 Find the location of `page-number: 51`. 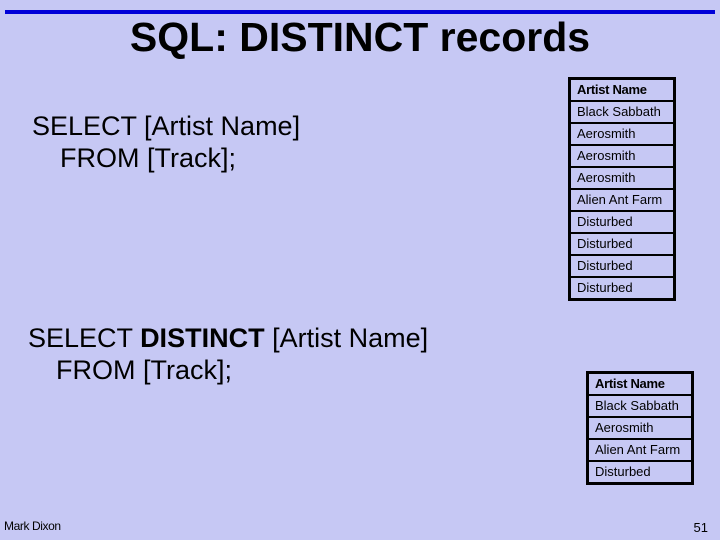

page-number: 51 is located at coordinates (700, 527).